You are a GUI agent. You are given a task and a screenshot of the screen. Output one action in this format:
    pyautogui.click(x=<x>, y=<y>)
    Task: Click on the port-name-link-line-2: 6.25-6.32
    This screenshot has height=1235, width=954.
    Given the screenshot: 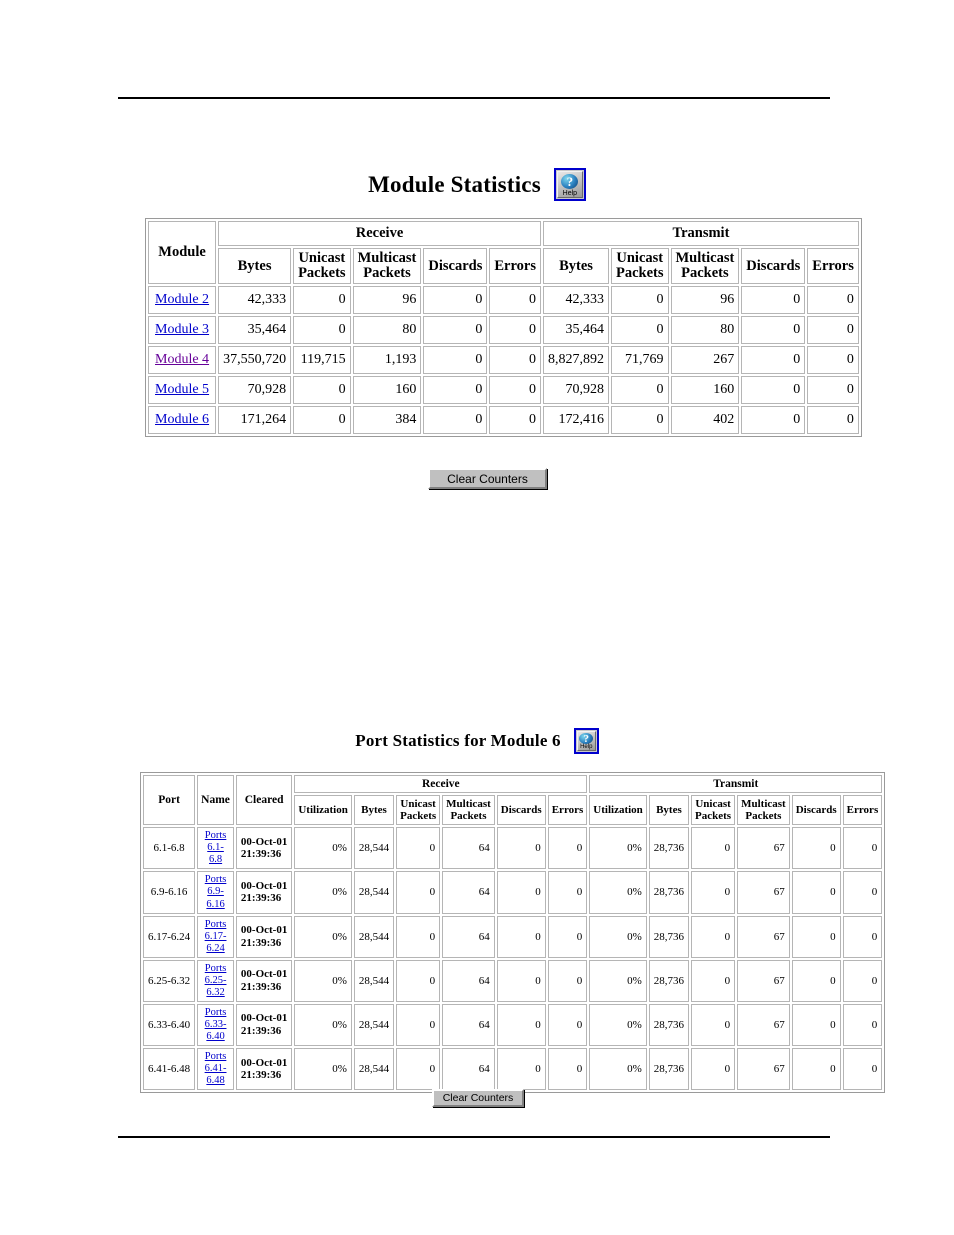 What is the action you would take?
    pyautogui.click(x=215, y=987)
    